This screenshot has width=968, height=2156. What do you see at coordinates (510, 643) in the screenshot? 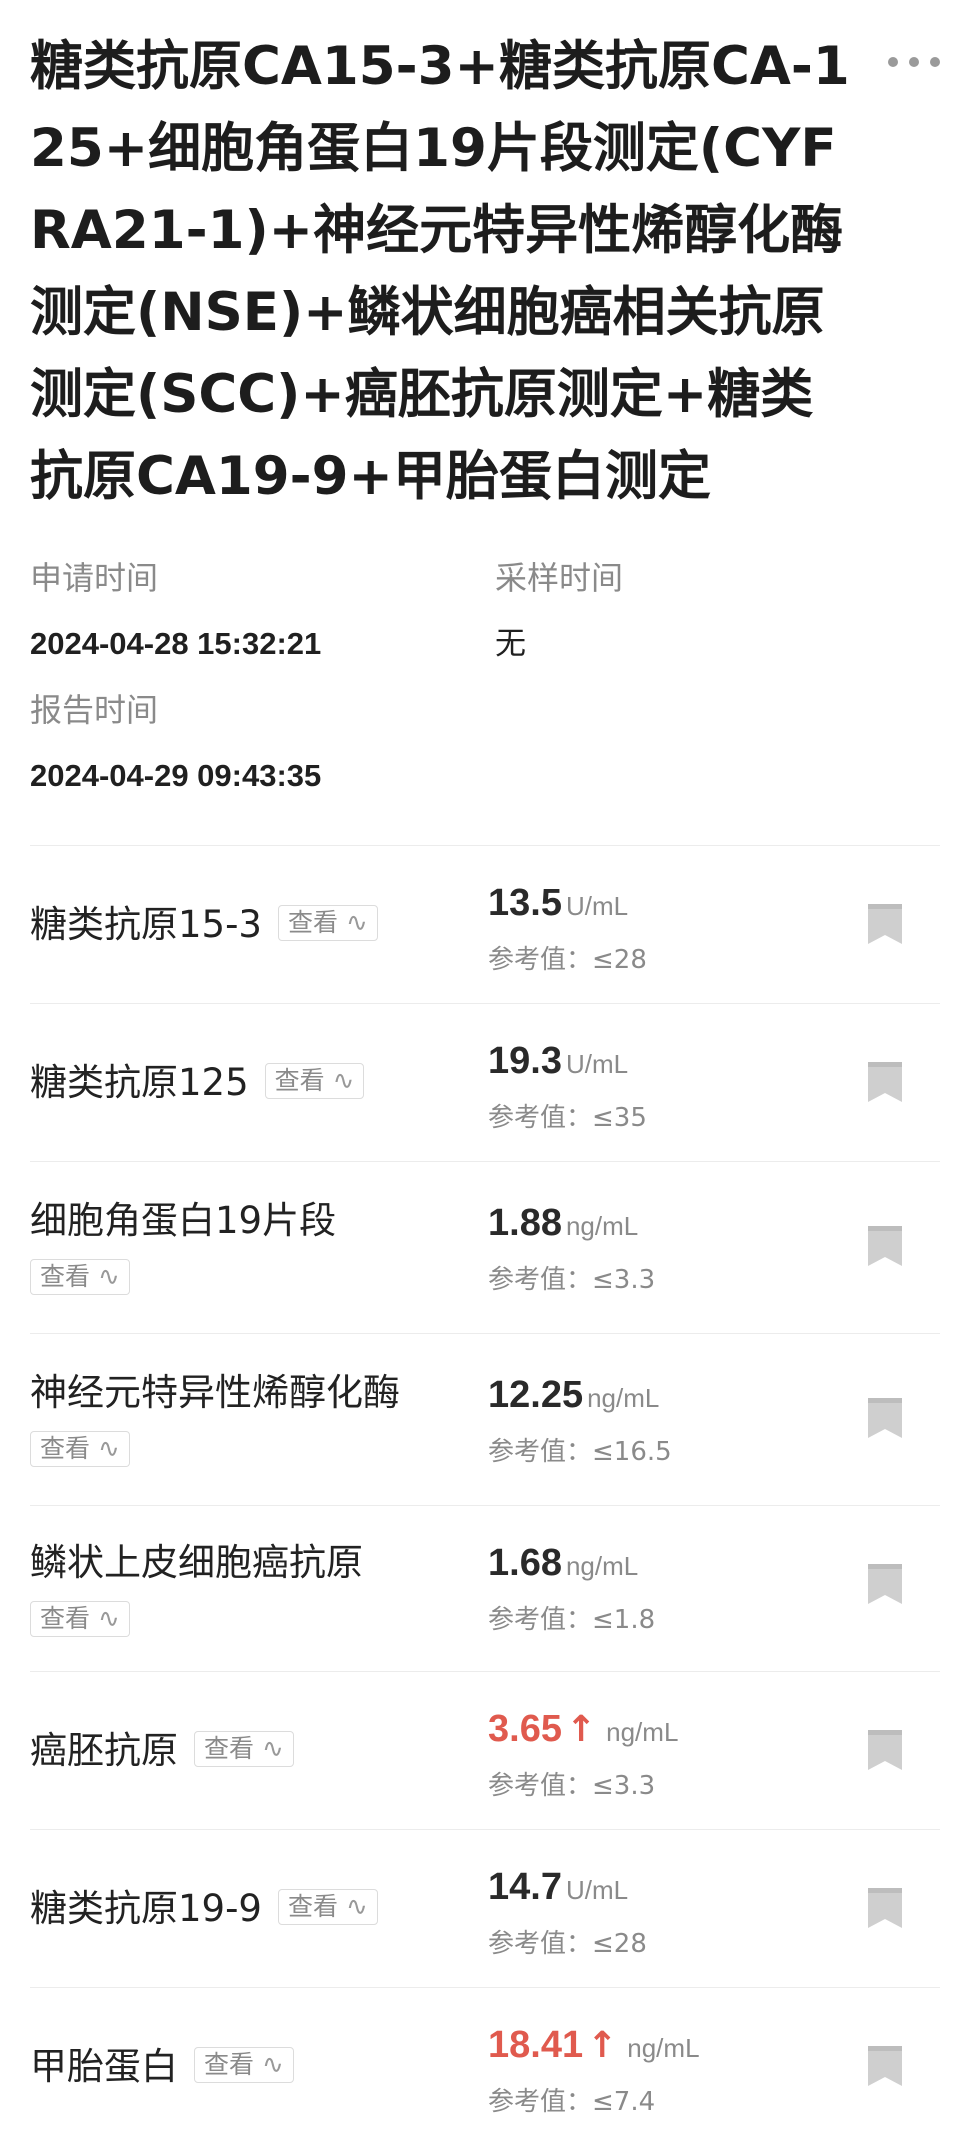
I see `sample-time-value: 无` at bounding box center [510, 643].